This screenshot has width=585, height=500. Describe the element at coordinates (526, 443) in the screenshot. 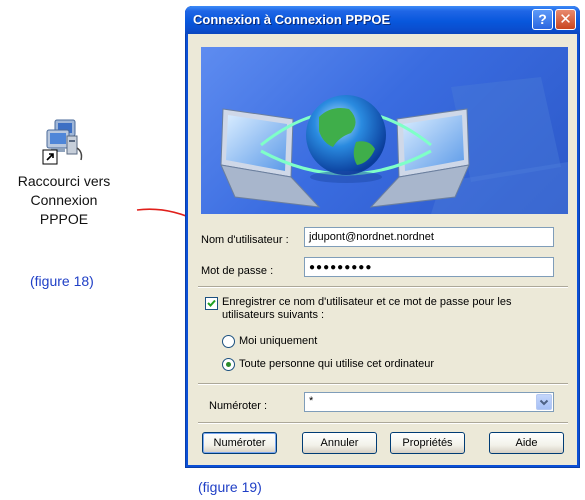

I see `help-button: Aide` at that location.